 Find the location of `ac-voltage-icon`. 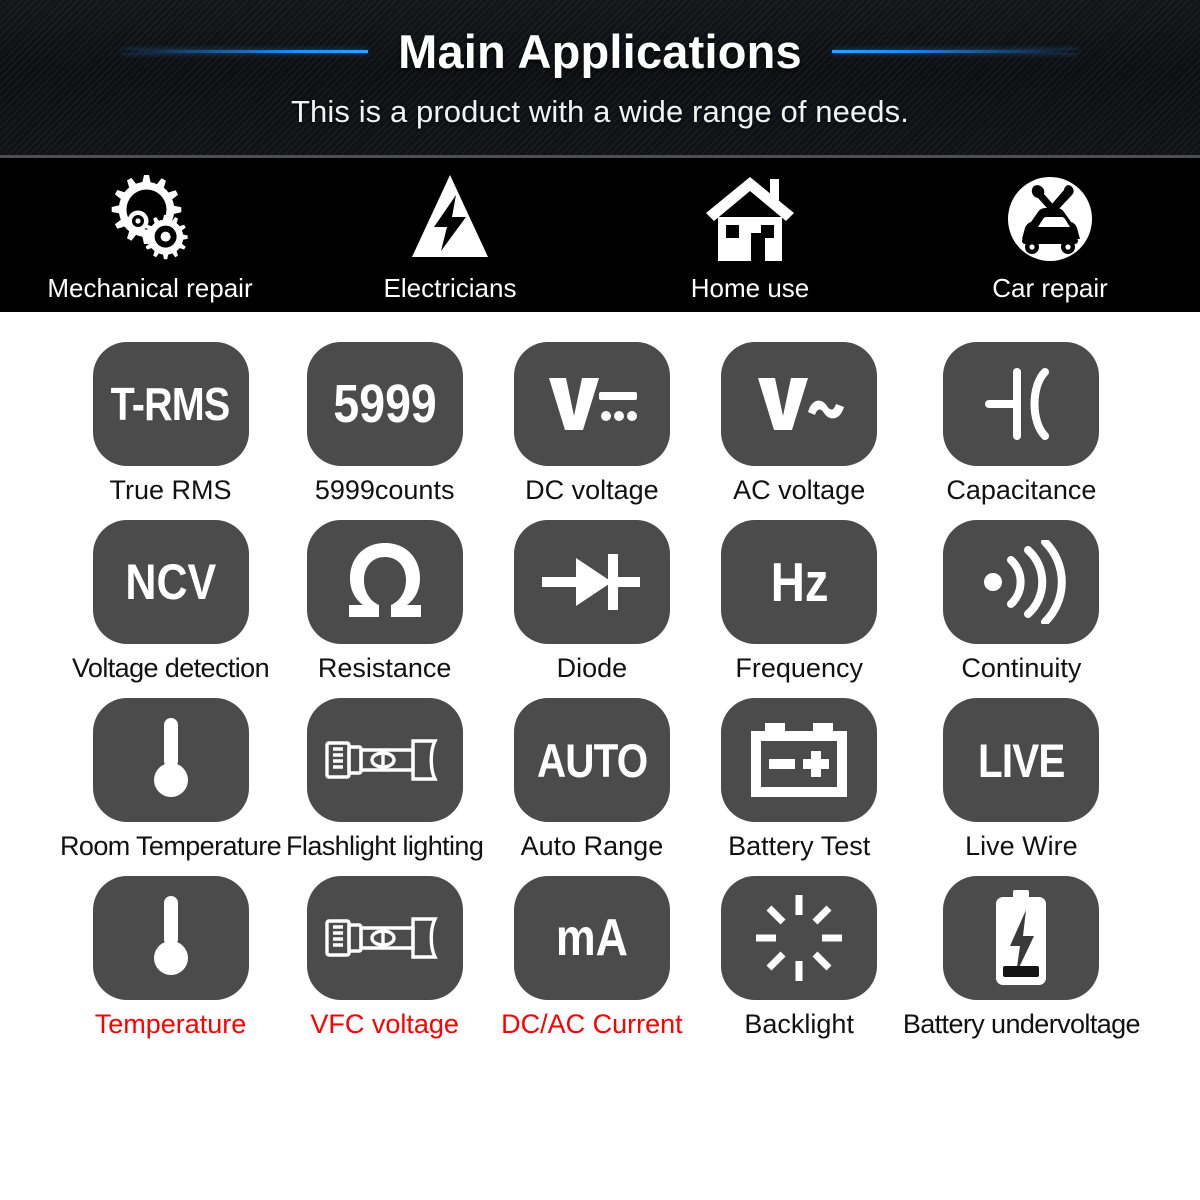

ac-voltage-icon is located at coordinates (799, 404).